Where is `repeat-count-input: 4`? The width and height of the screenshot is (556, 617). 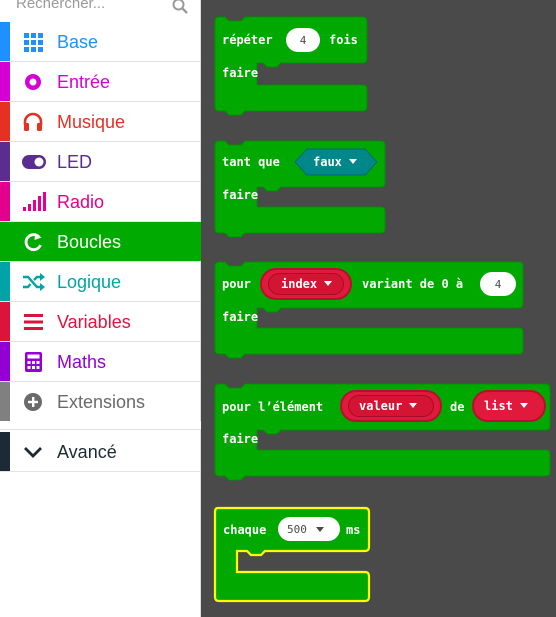 repeat-count-input: 4 is located at coordinates (303, 40).